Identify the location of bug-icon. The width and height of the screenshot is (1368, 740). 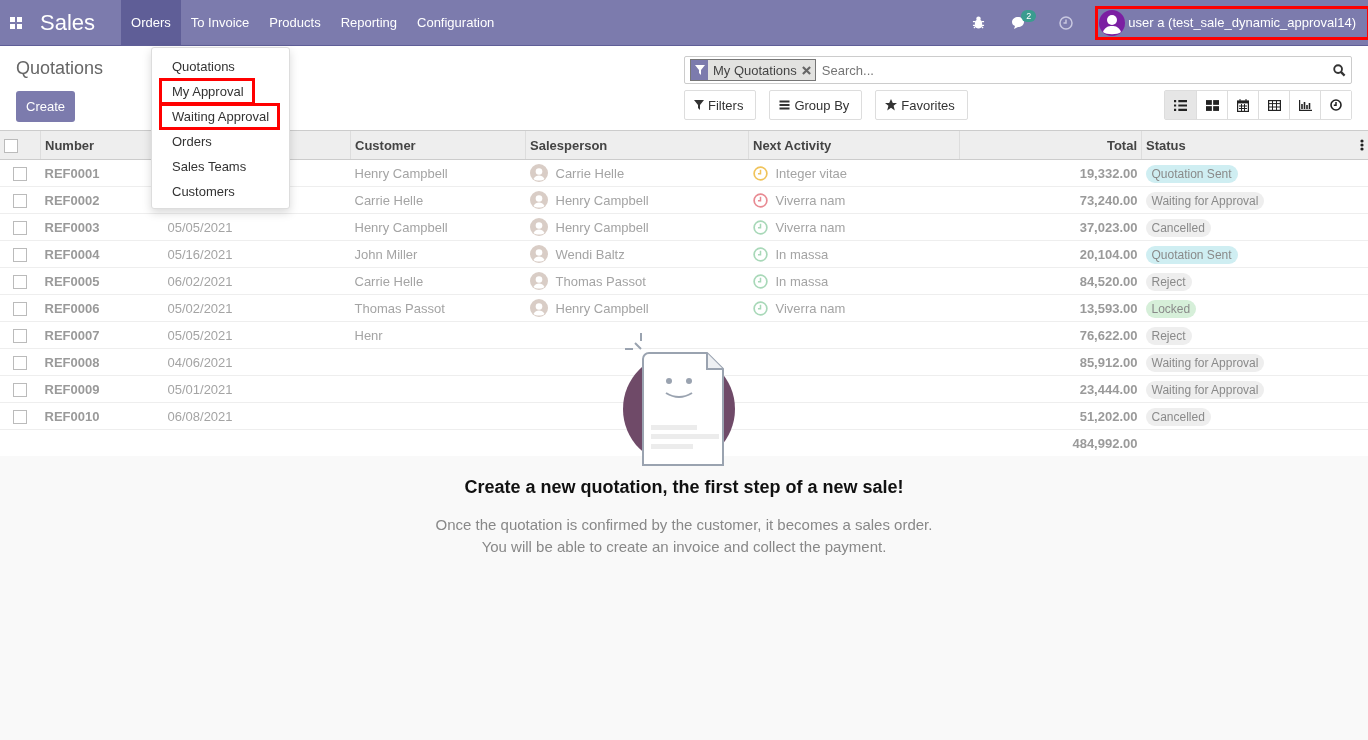
(979, 22).